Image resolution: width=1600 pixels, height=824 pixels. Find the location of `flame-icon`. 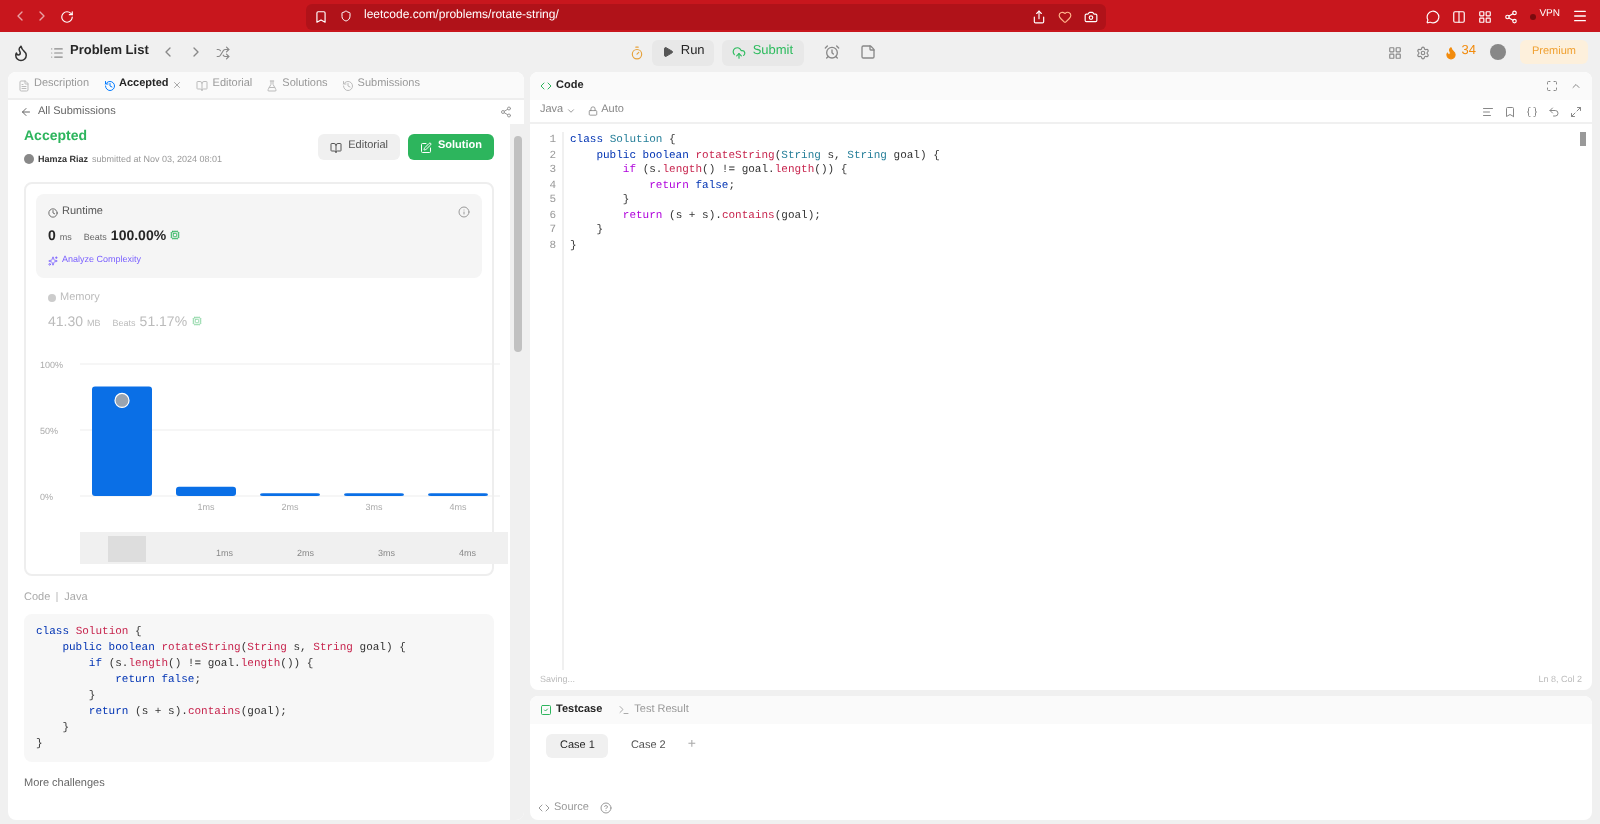

flame-icon is located at coordinates (1450, 52).